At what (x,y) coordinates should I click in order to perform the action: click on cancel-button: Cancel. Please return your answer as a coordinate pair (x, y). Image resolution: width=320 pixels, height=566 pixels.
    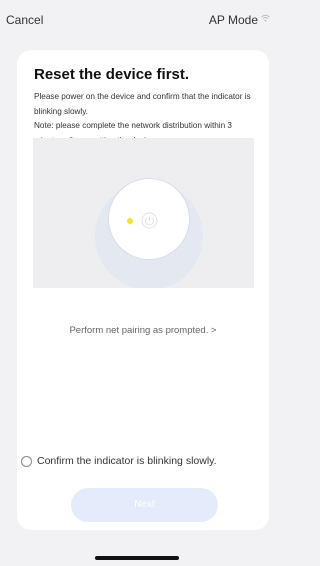
    Looking at the image, I should click on (24, 20).